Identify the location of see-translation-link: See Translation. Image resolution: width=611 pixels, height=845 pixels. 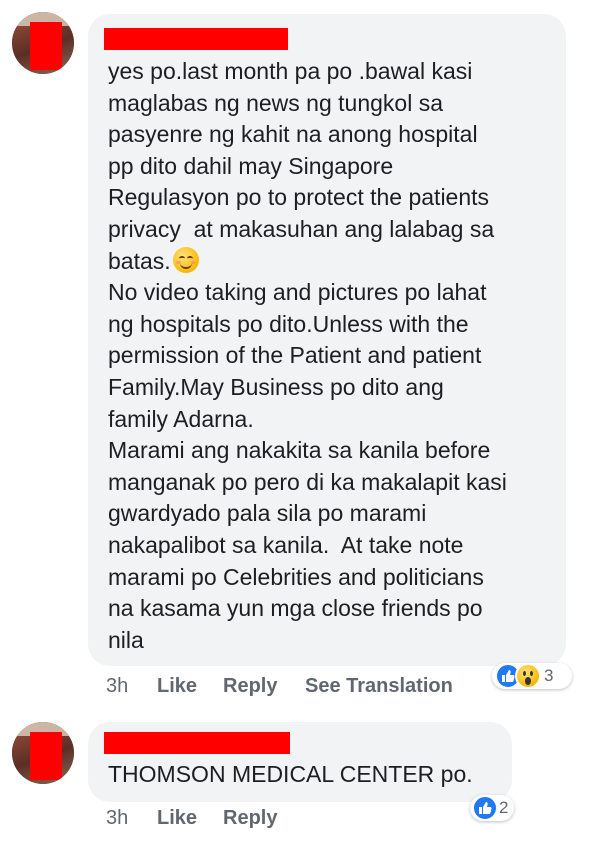
(379, 686).